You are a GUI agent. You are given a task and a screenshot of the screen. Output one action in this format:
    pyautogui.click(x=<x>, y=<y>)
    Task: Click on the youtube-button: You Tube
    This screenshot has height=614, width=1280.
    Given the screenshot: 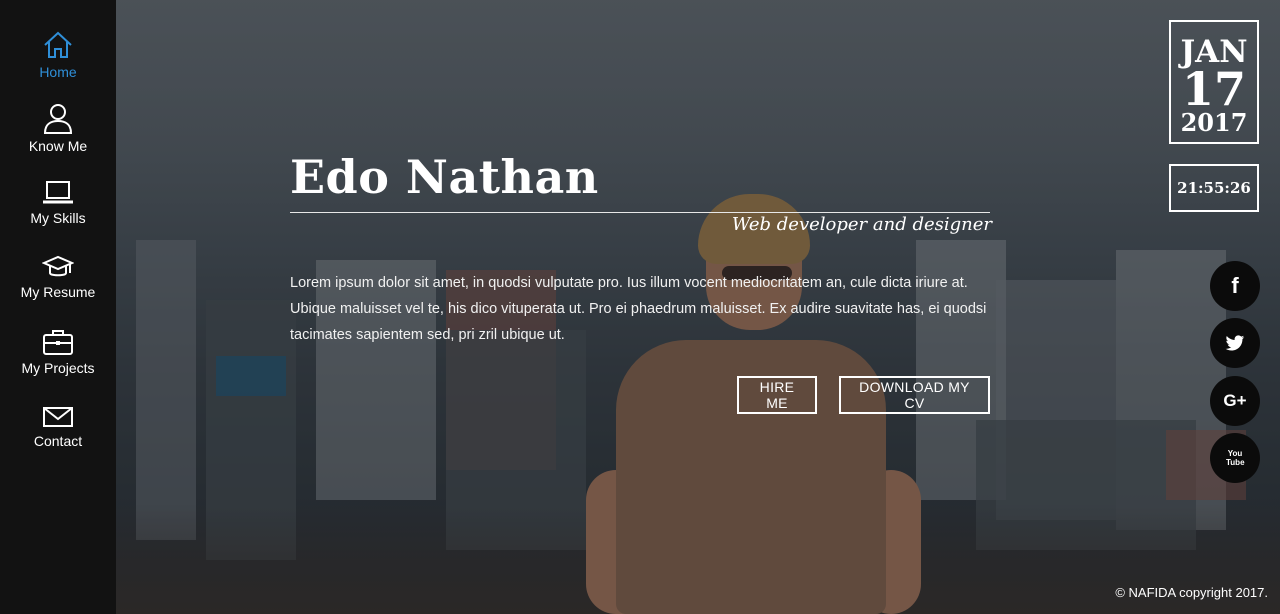 What is the action you would take?
    pyautogui.click(x=1235, y=458)
    